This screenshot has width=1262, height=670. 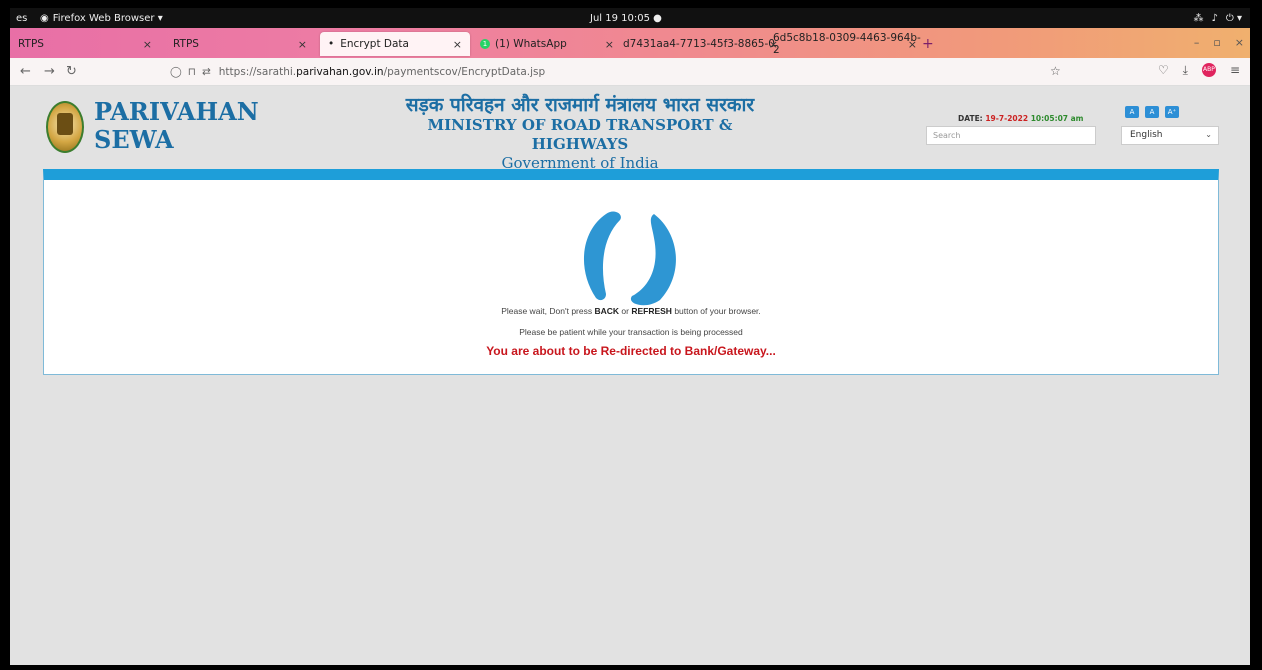 I want to click on font-decrease-button: A, so click(x=1132, y=112).